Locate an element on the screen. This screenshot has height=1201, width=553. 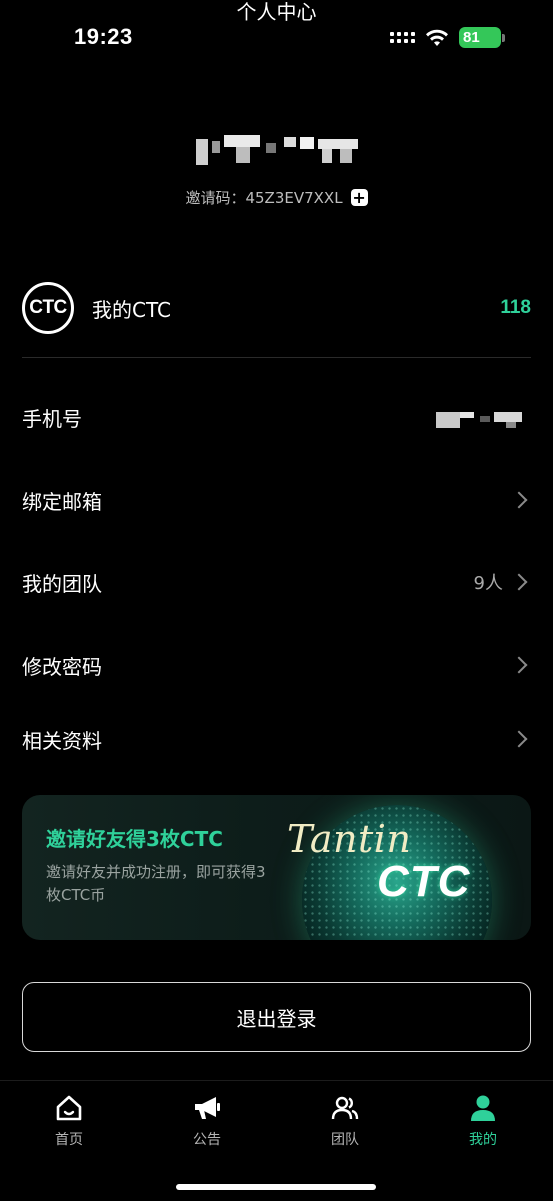
my-ctc-row: CTC 我的CTC 118 is located at coordinates (276, 308).